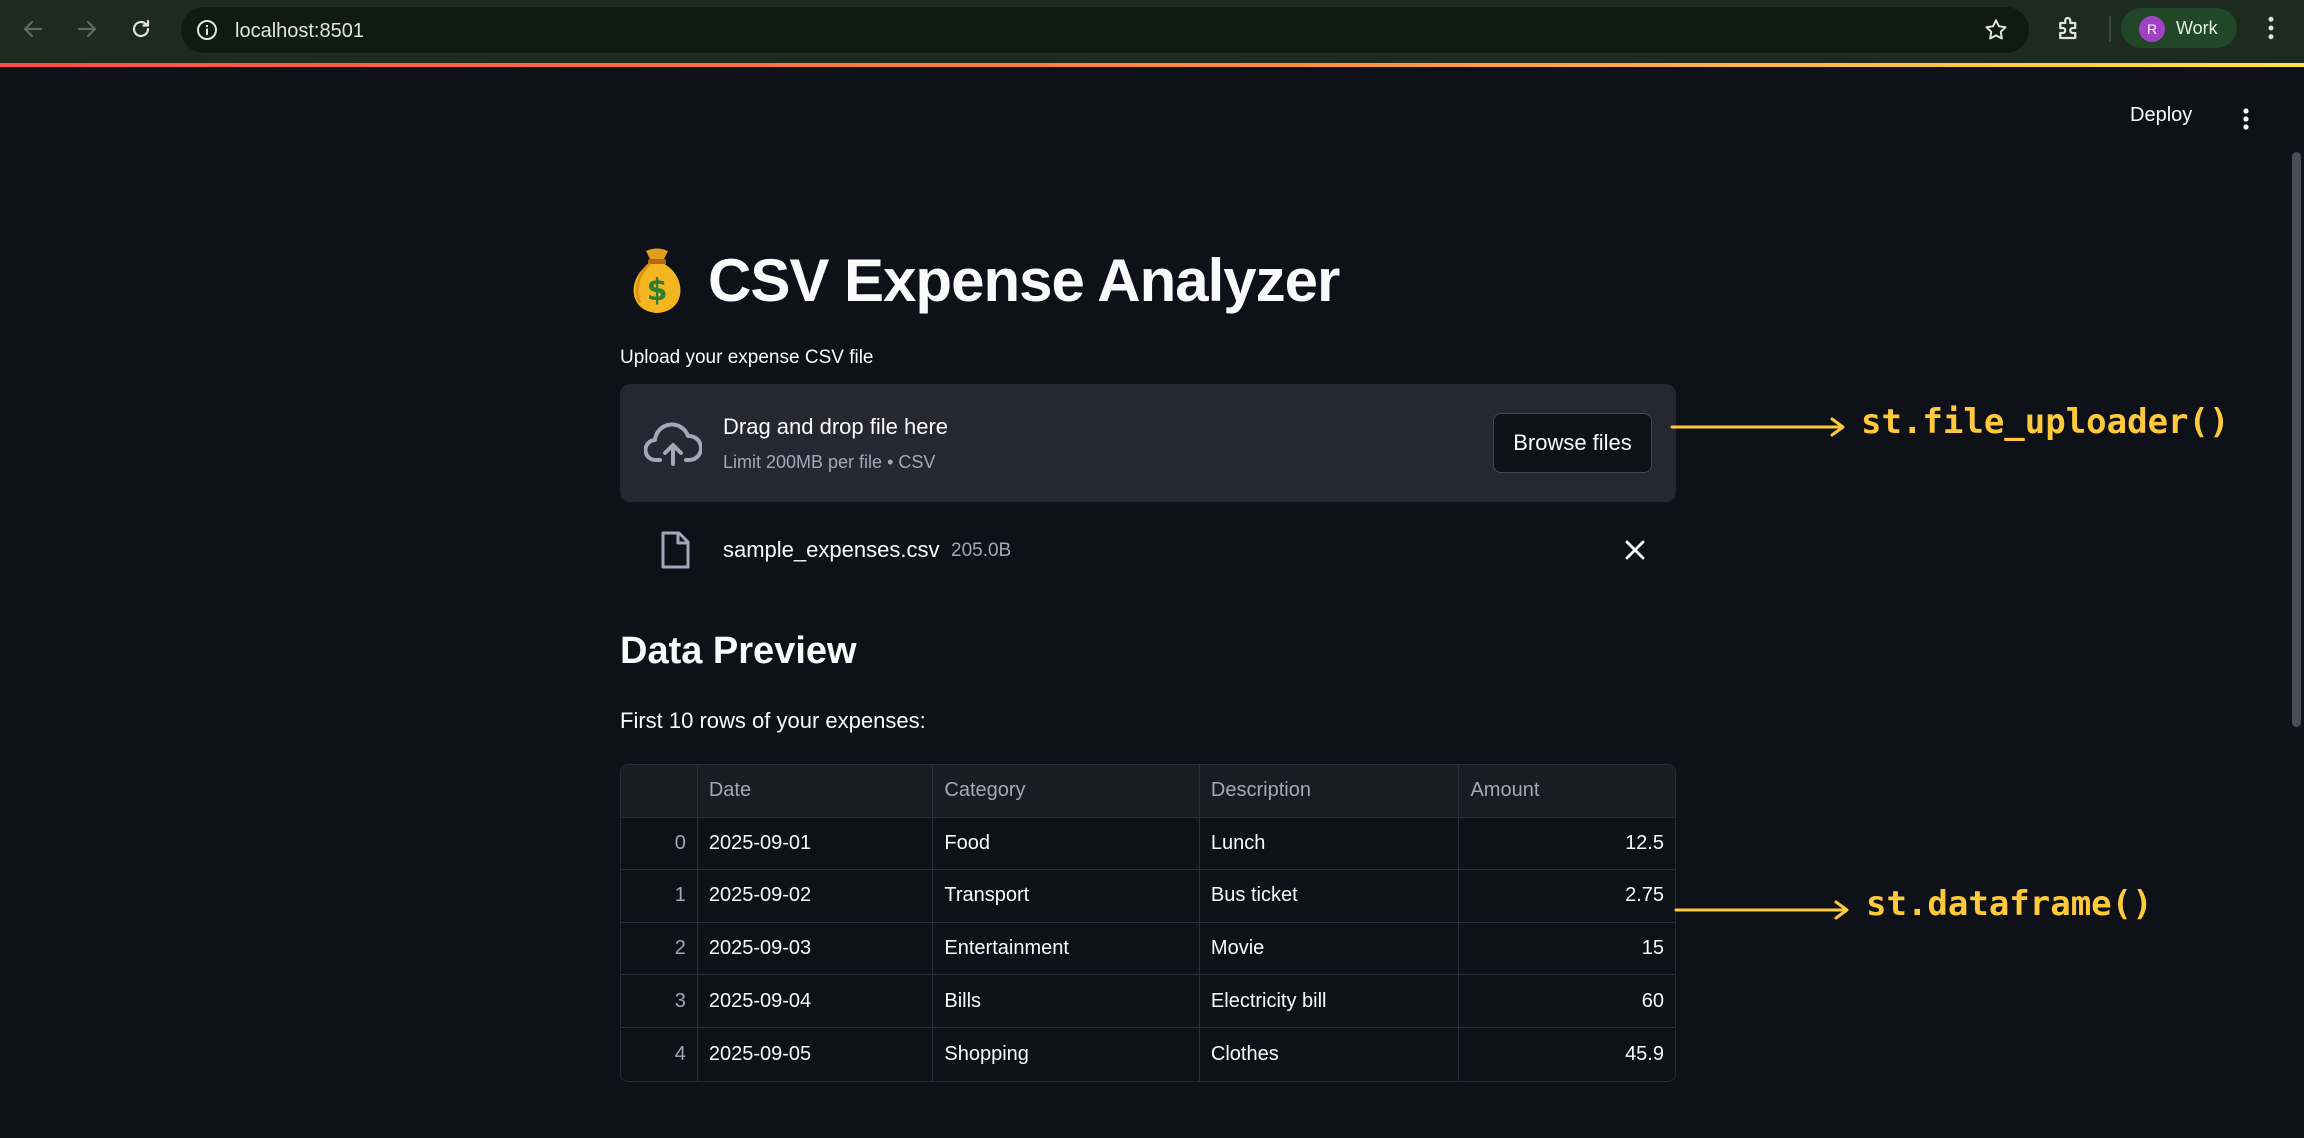 Image resolution: width=2304 pixels, height=1138 pixels. What do you see at coordinates (836, 426) in the screenshot?
I see `dropzone-title: Drag and drop file here` at bounding box center [836, 426].